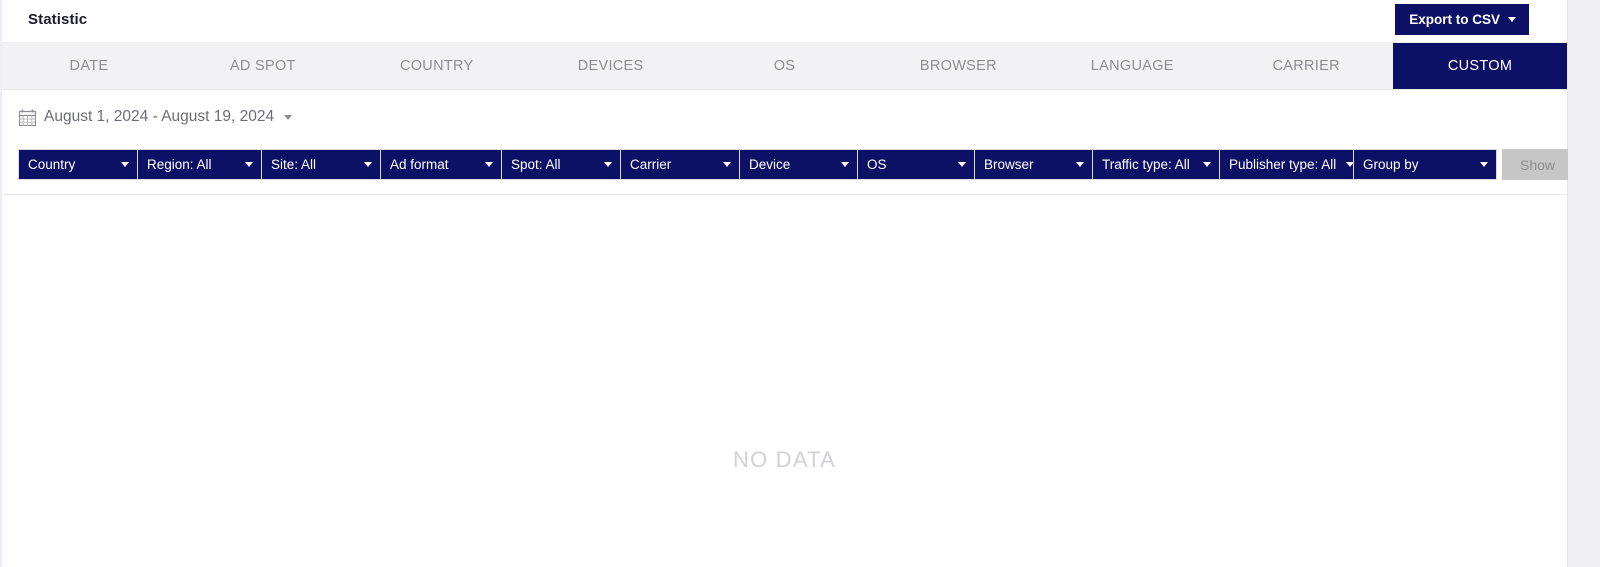  What do you see at coordinates (536, 164) in the screenshot?
I see `filter-label: Spot: All` at bounding box center [536, 164].